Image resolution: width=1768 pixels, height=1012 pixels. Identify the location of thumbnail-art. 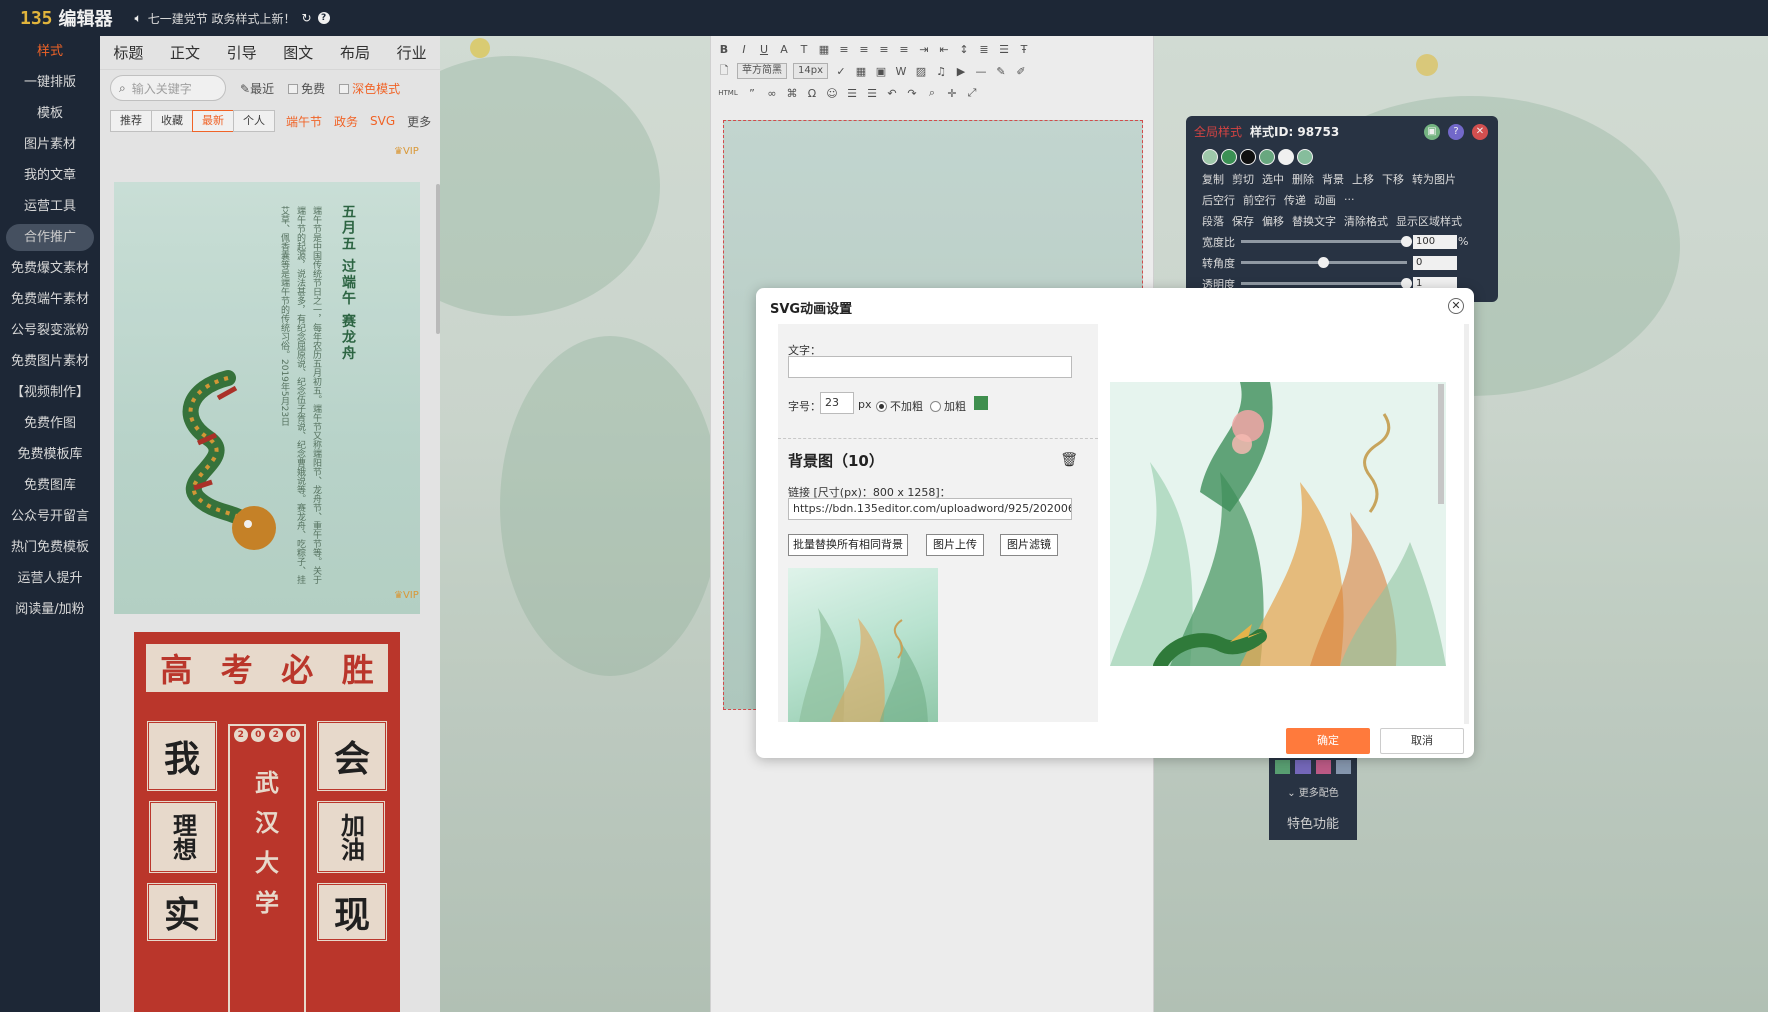
(863, 665).